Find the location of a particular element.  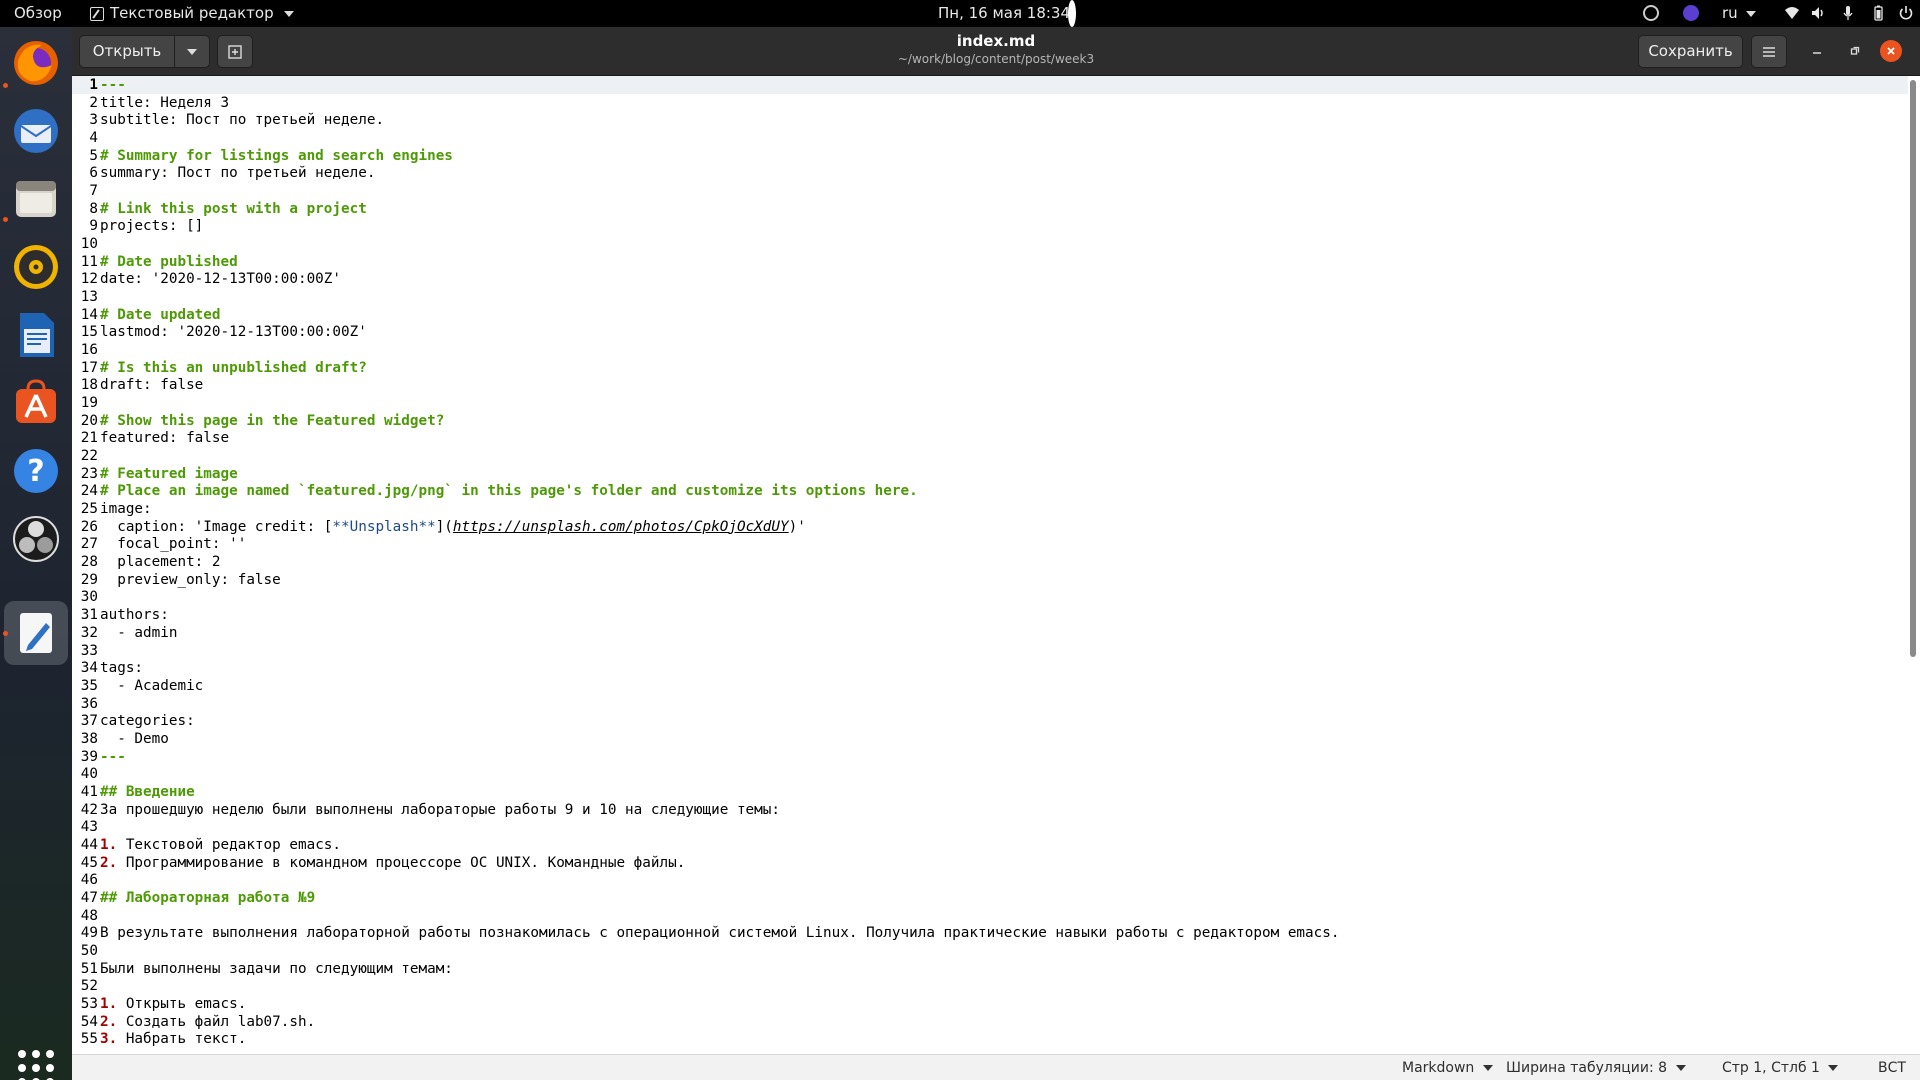

code-token: Текстовой редактор emacs. is located at coordinates (229, 844).